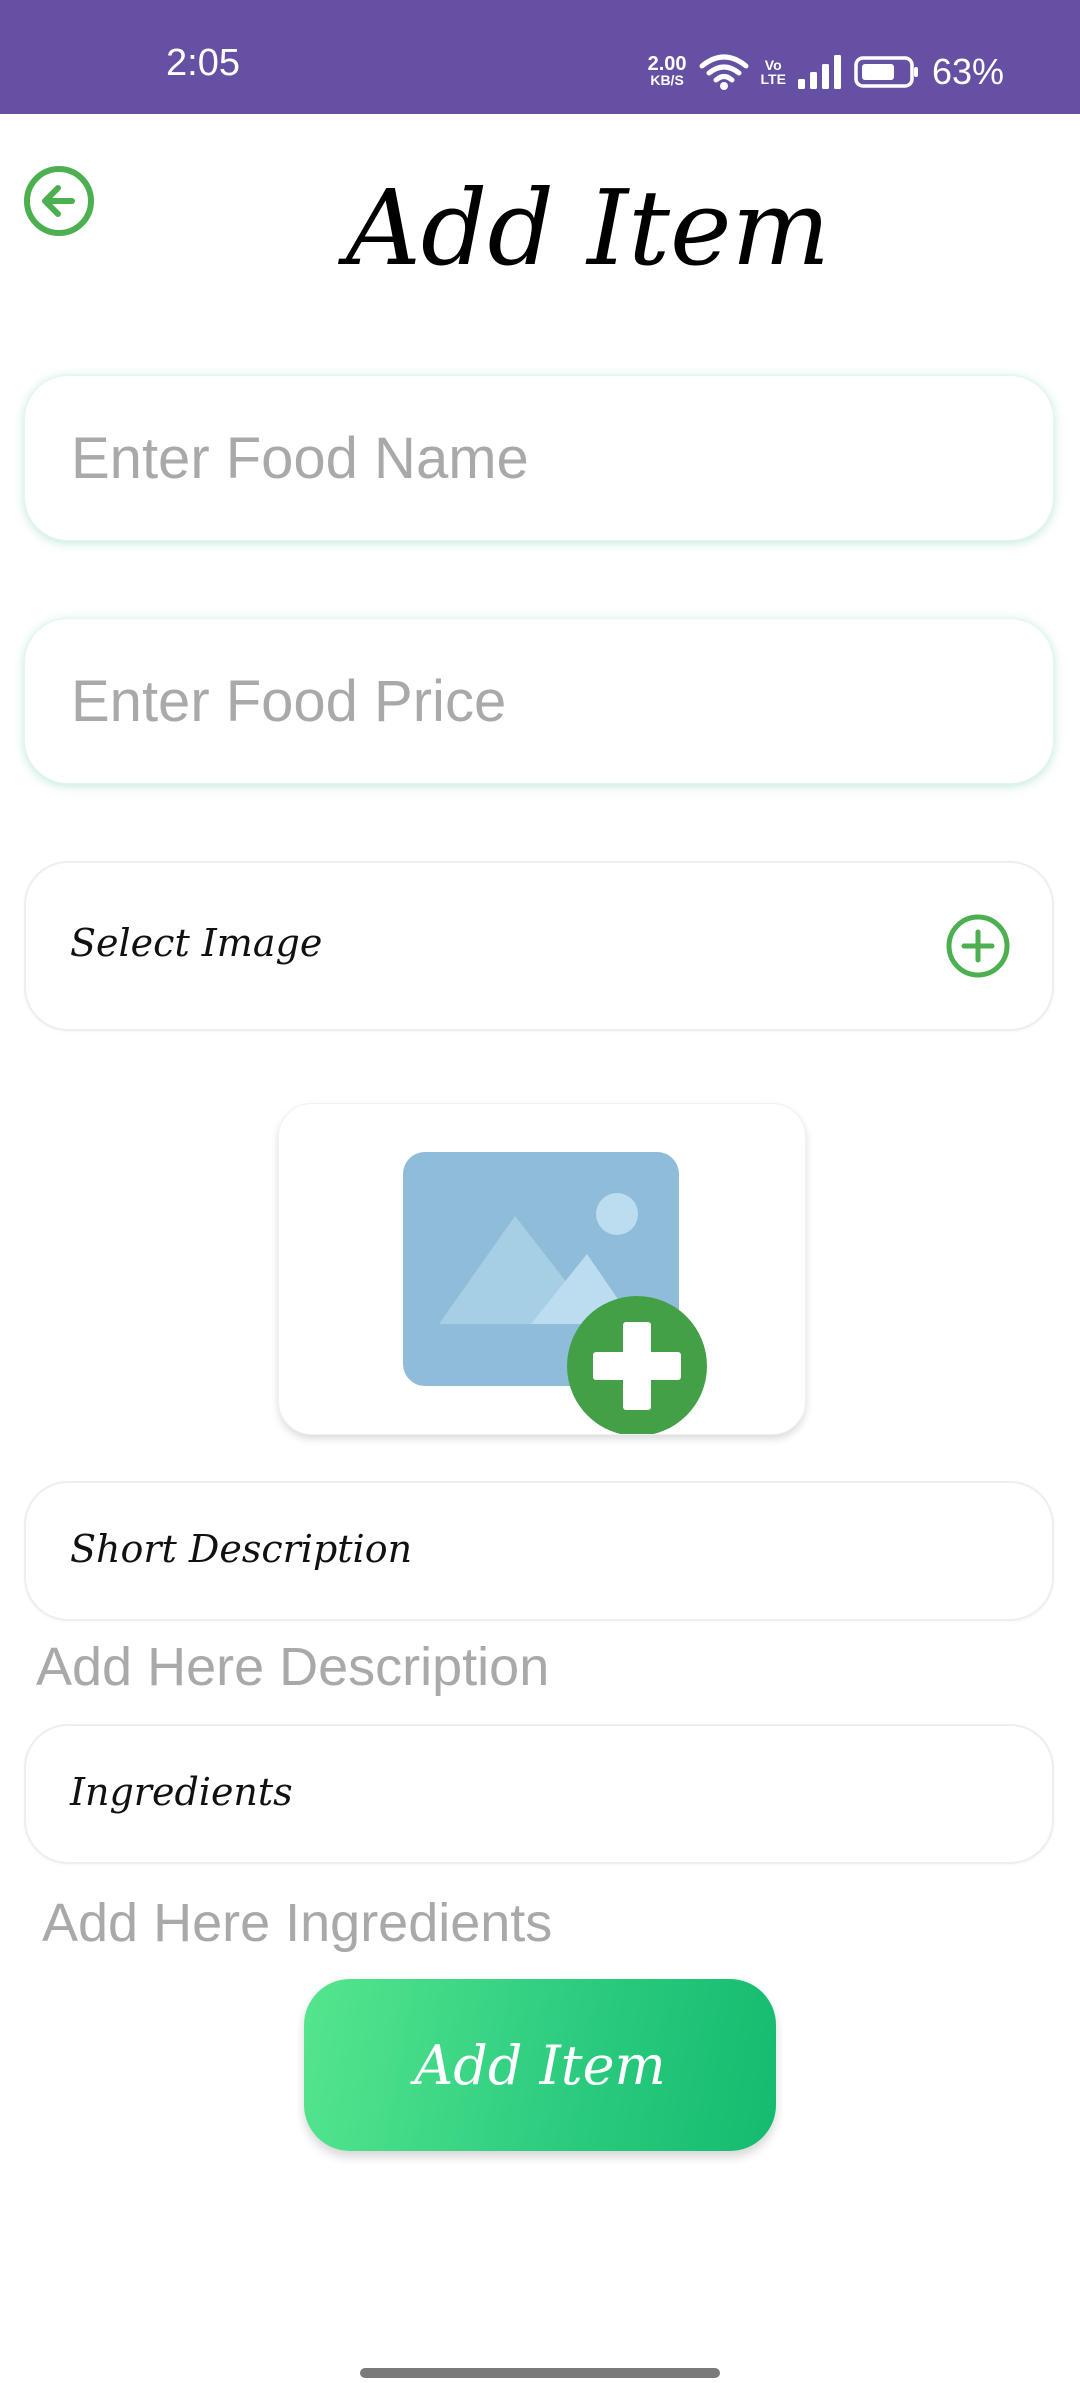 Image resolution: width=1080 pixels, height=2400 pixels. What do you see at coordinates (540, 2373) in the screenshot?
I see `home-indicator` at bounding box center [540, 2373].